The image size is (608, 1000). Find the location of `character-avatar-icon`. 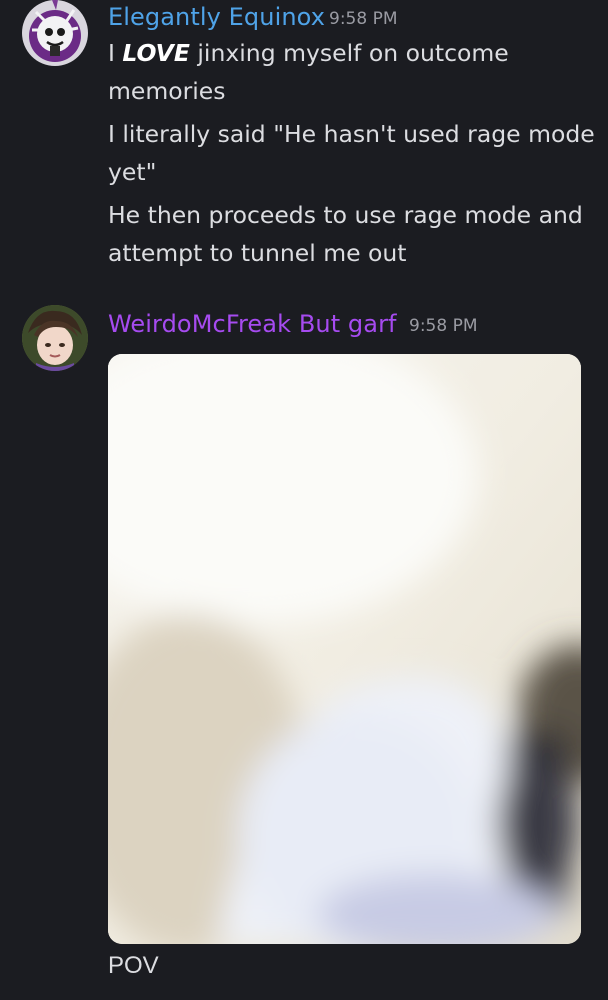

character-avatar-icon is located at coordinates (55, 338).